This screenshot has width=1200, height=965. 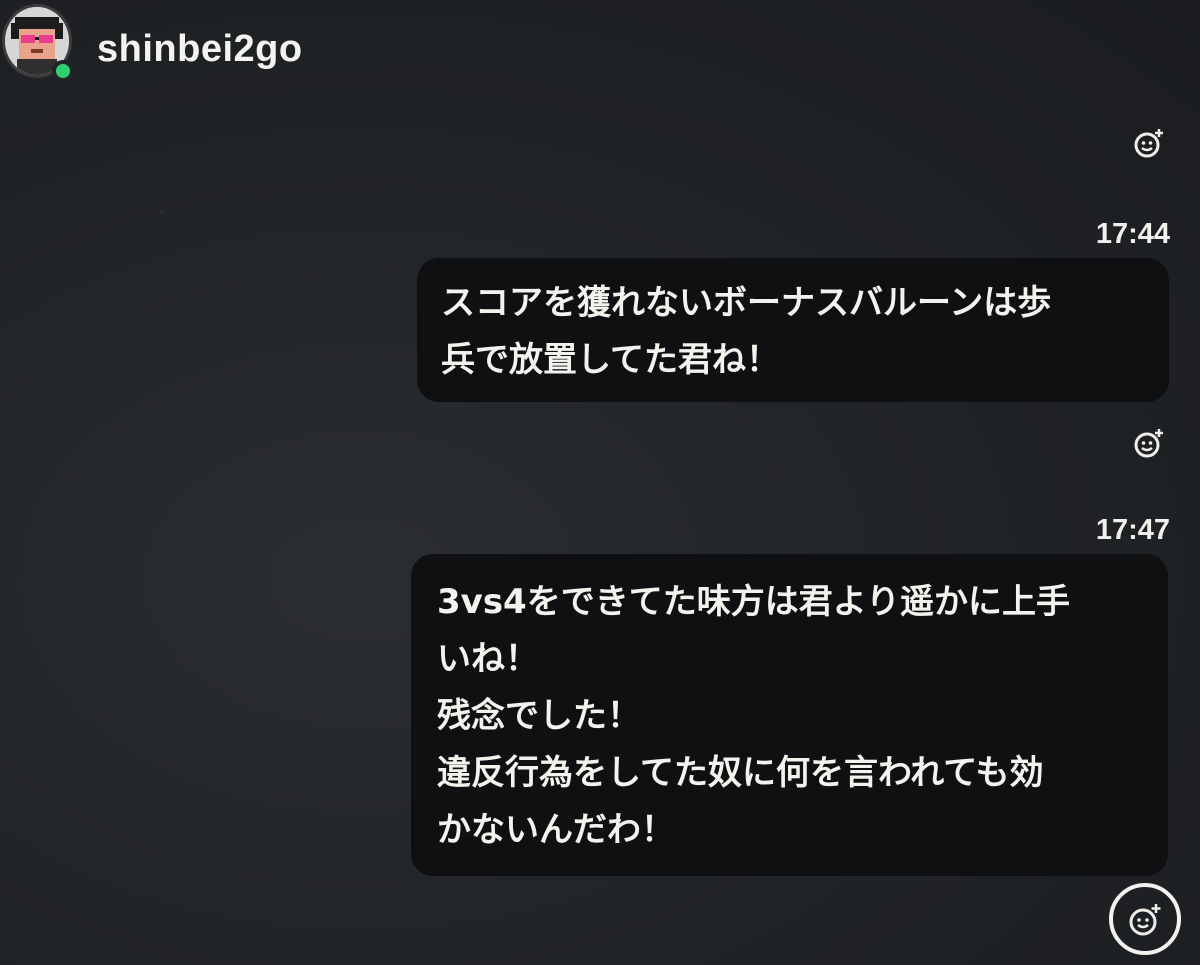 I want to click on message-text-line: 3vs4をできてた味方は君より遥かに上手, so click(x=754, y=602).